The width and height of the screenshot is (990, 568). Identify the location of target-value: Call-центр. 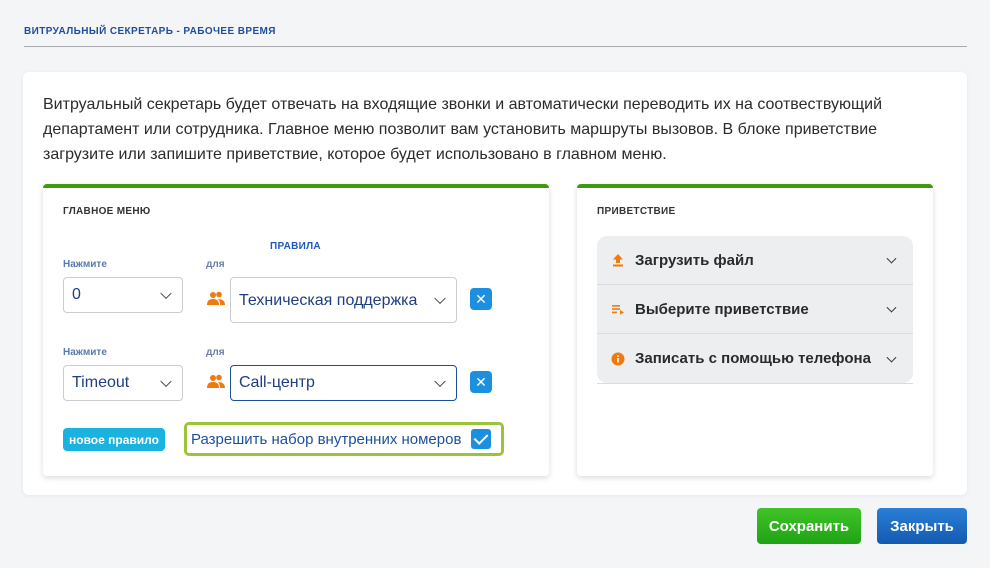
(277, 382).